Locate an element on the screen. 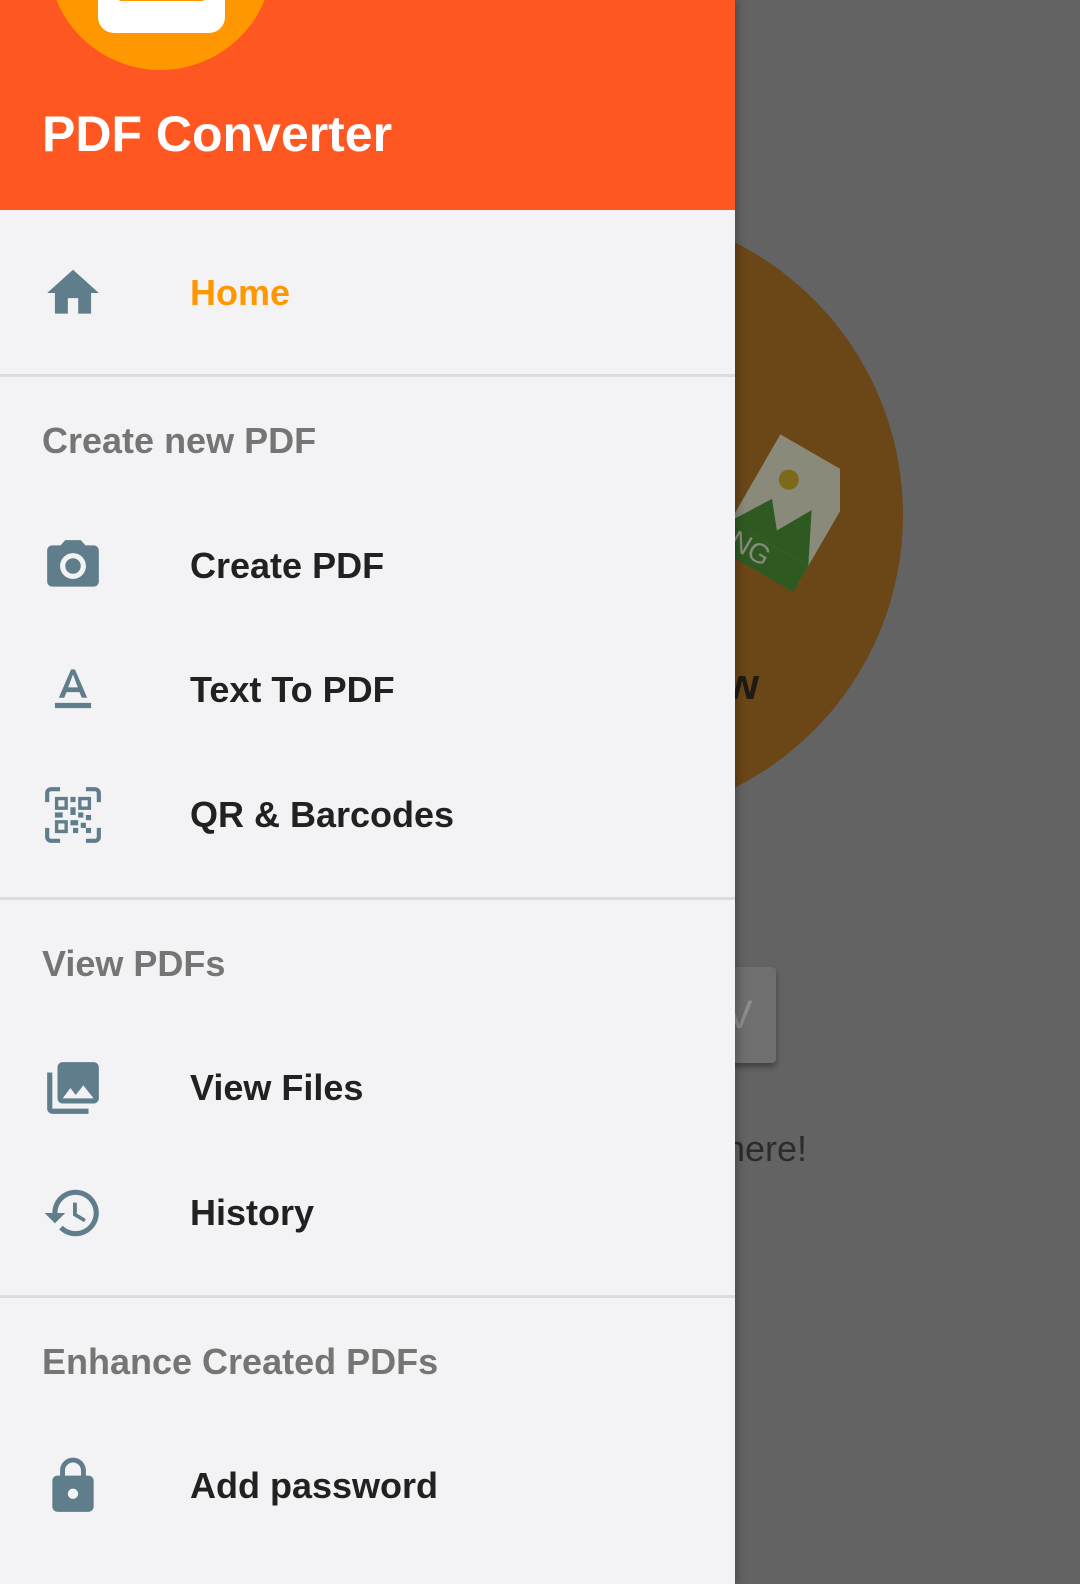 This screenshot has height=1584, width=1080. app-title: PDF Converter is located at coordinates (217, 134).